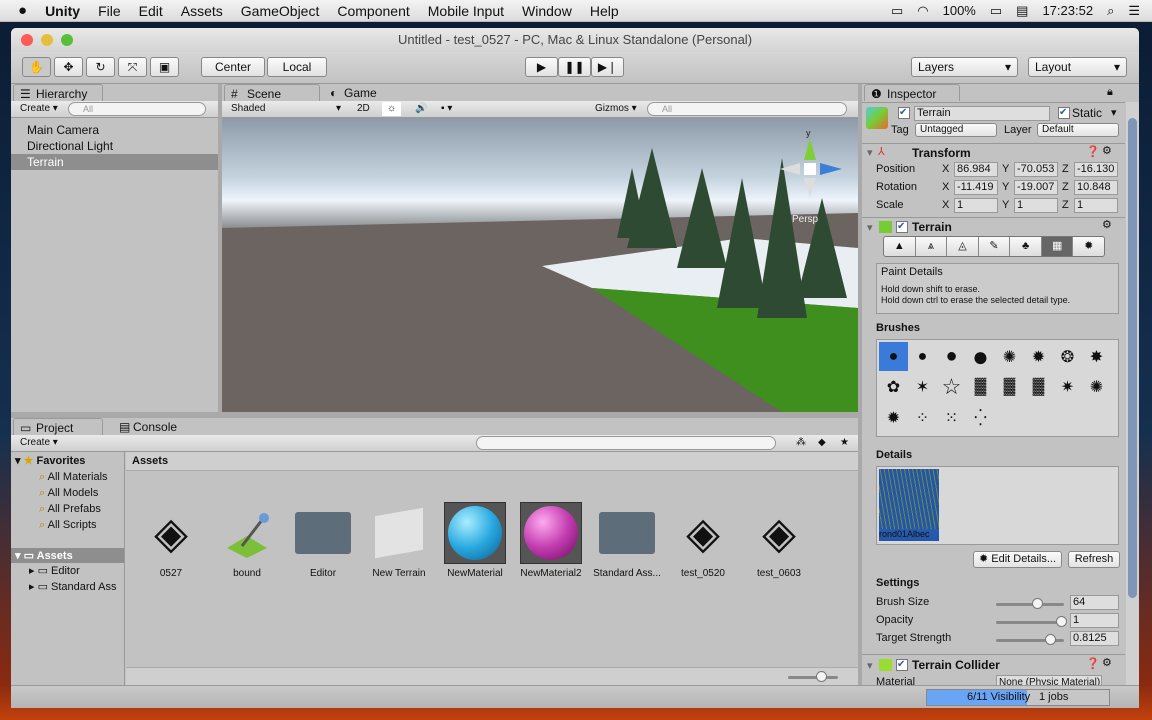 This screenshot has height=720, width=1152. What do you see at coordinates (1036, 169) in the screenshot?
I see `position-y-field: -70.053` at bounding box center [1036, 169].